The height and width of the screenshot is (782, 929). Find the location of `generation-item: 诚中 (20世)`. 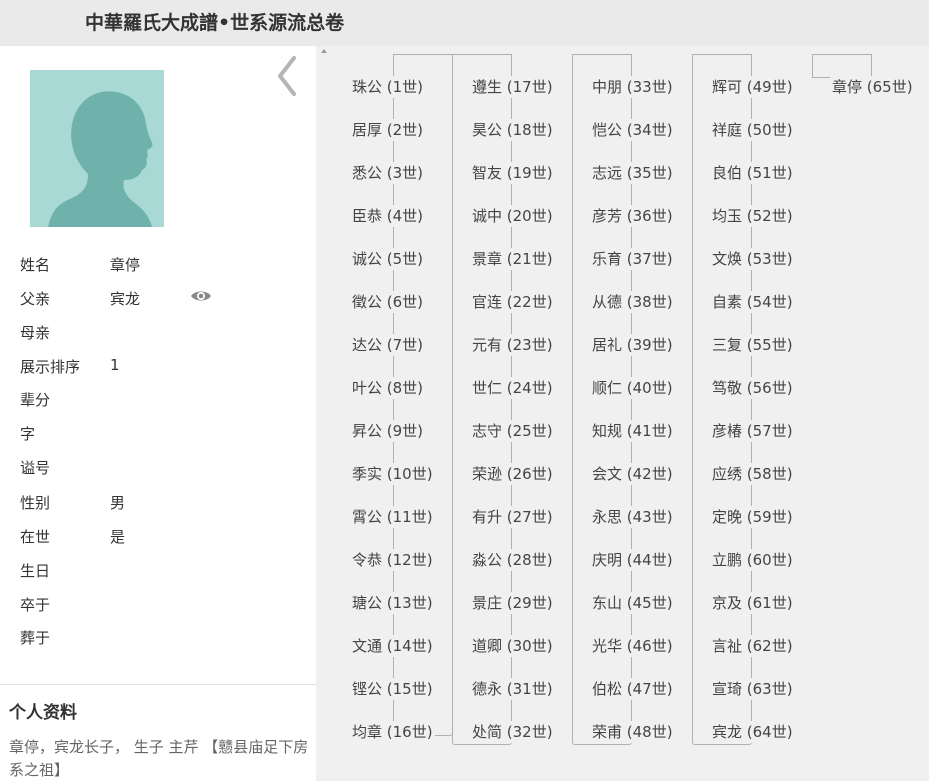

generation-item: 诚中 (20世) is located at coordinates (512, 216).